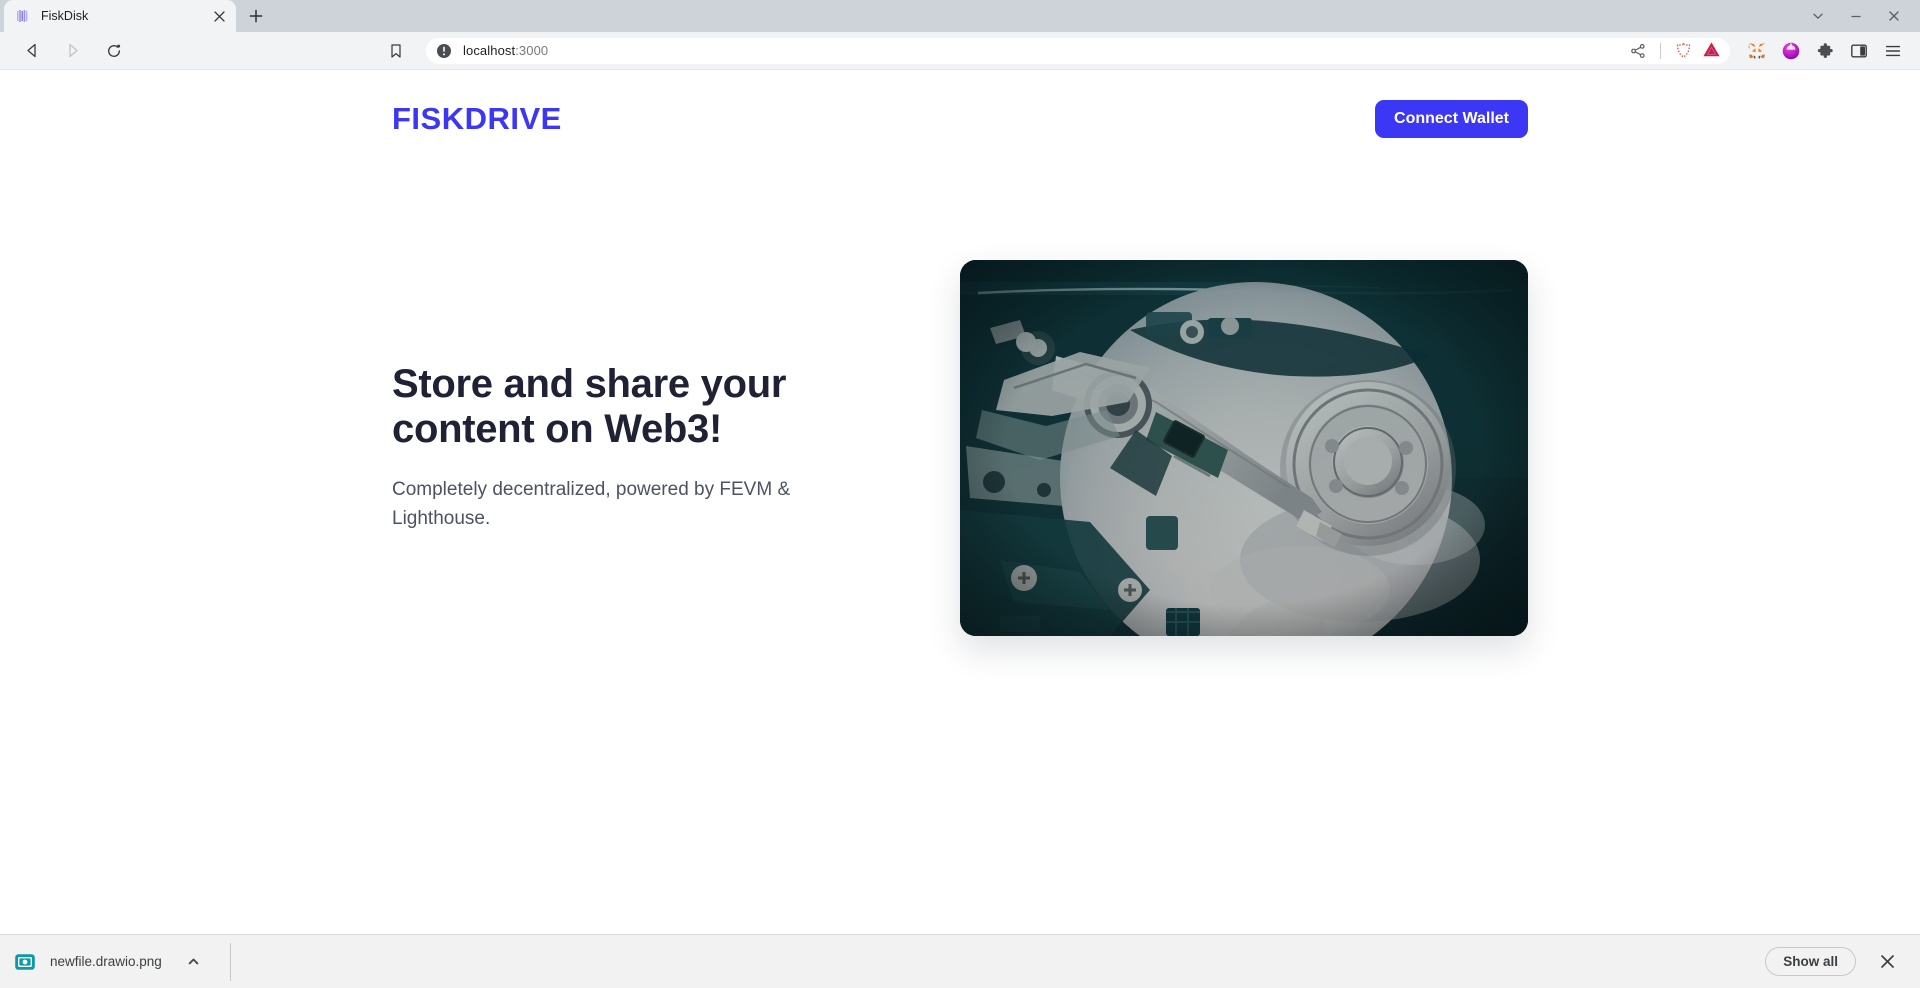 This screenshot has width=1920, height=988. Describe the element at coordinates (532, 50) in the screenshot. I see `url-port: :3000` at that location.